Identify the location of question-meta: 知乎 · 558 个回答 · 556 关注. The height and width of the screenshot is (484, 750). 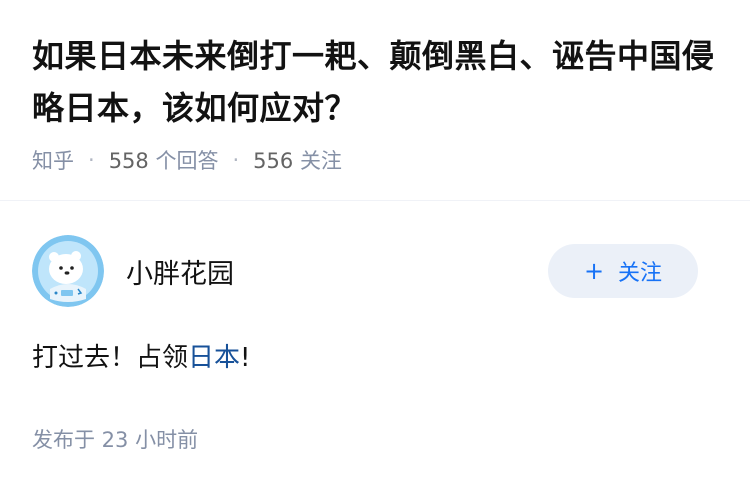
(375, 160).